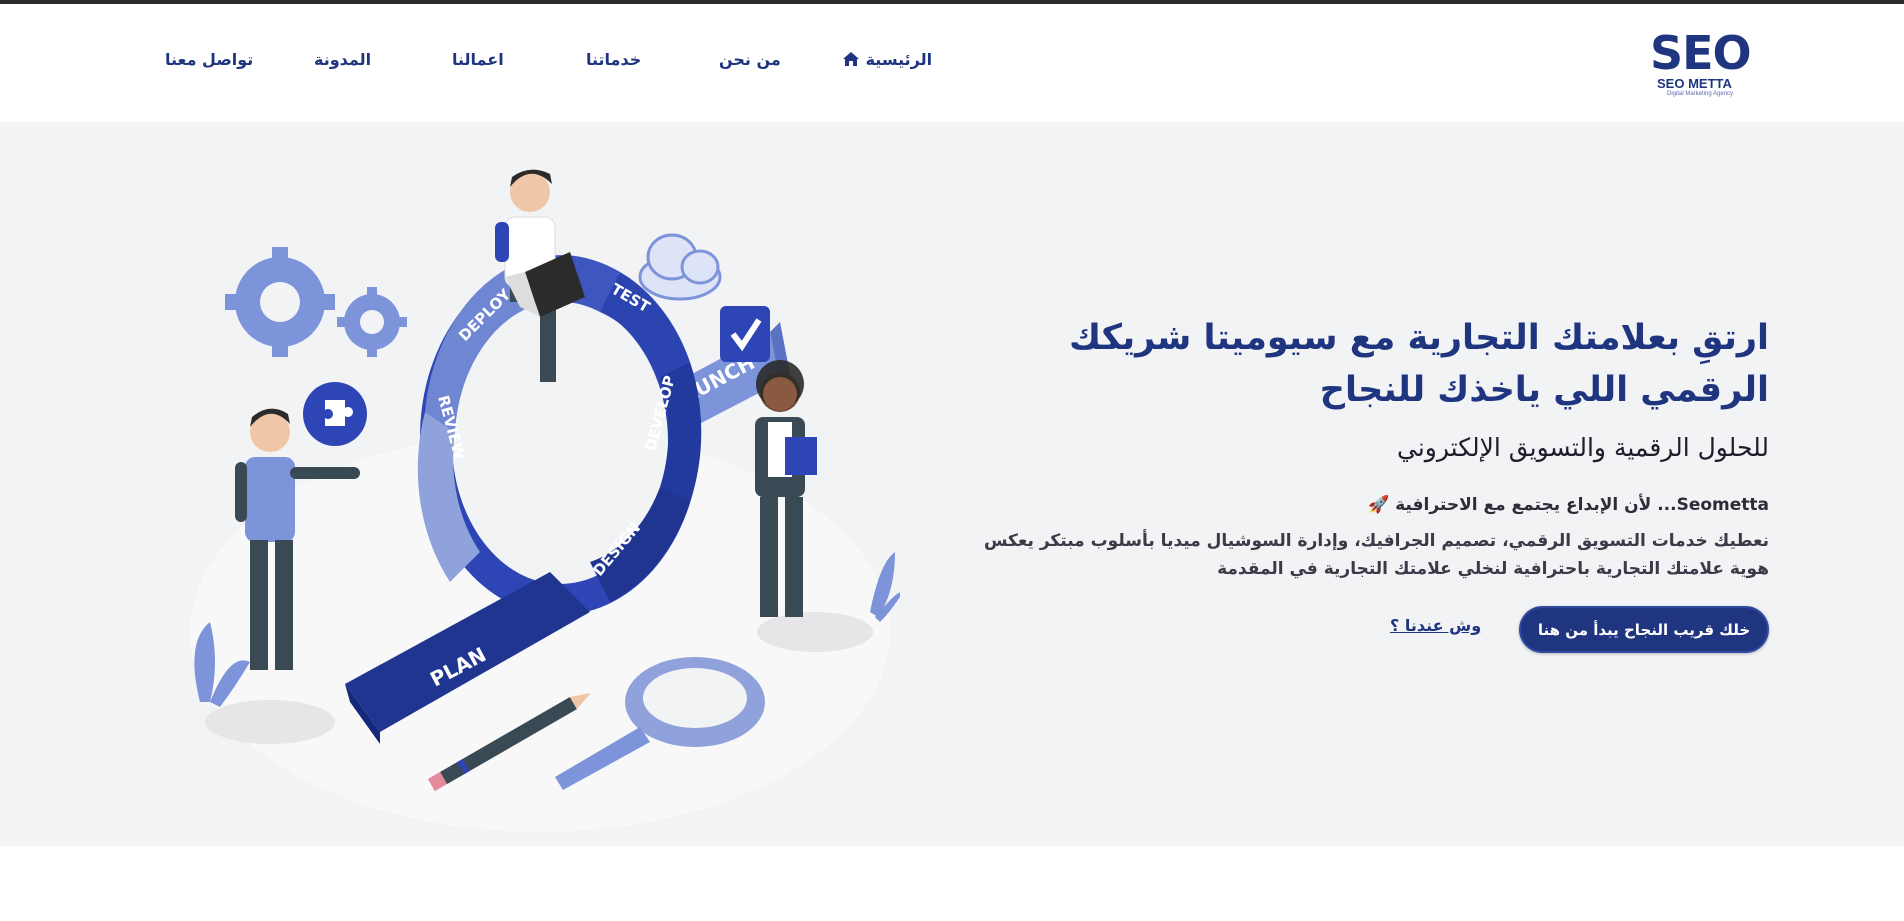  Describe the element at coordinates (680, 267) in the screenshot. I see `cloud-icon` at that location.